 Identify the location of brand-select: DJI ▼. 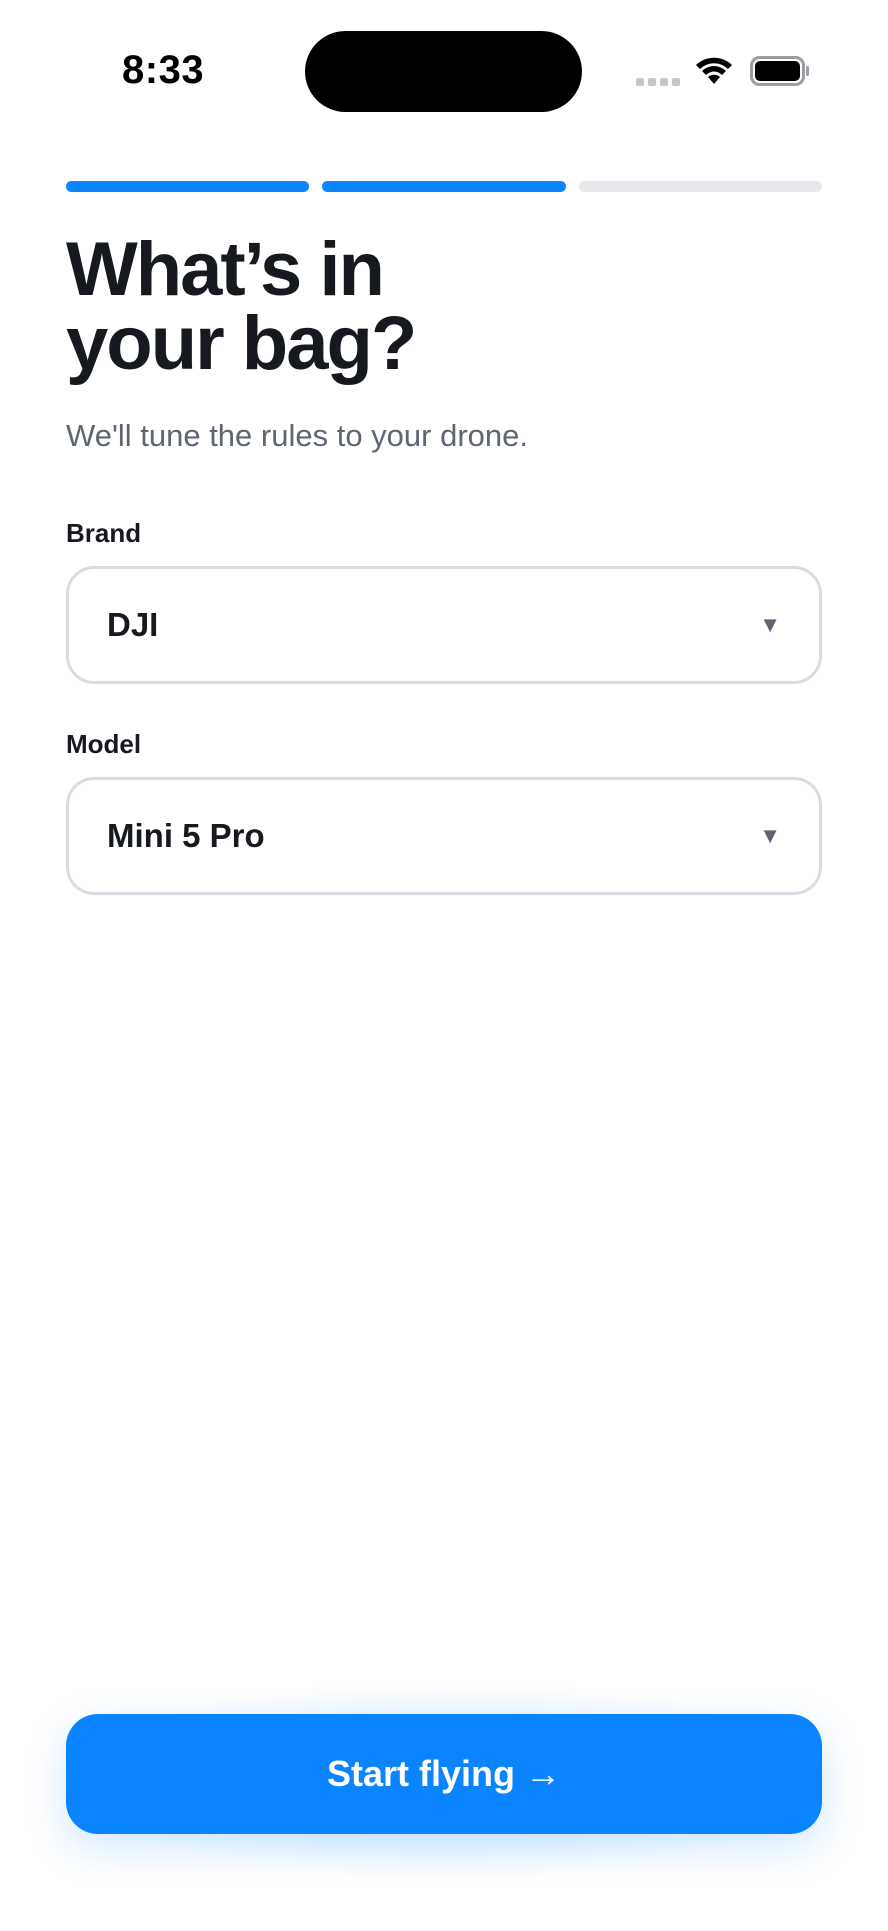
(444, 625).